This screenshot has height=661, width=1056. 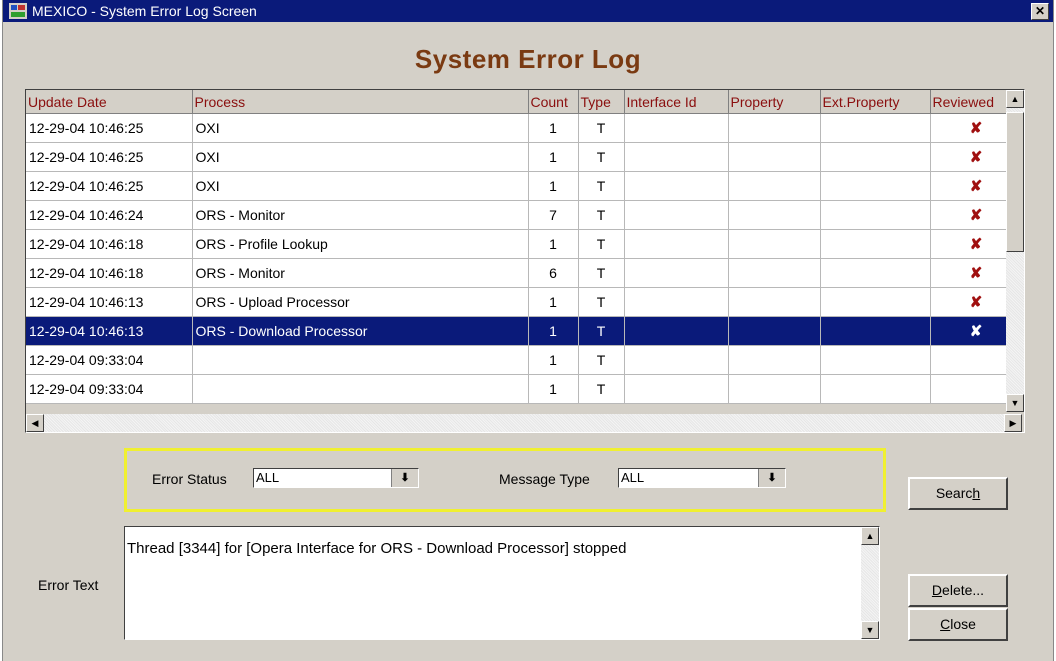 I want to click on cell-process, so click(x=360, y=389).